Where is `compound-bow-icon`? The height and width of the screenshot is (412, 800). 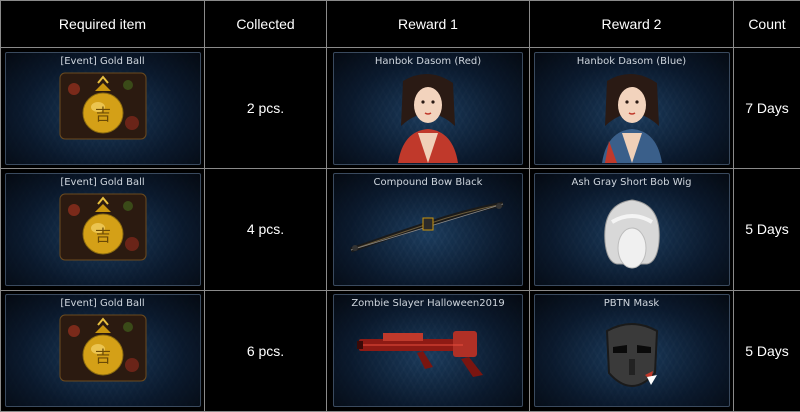 compound-bow-icon is located at coordinates (427, 227).